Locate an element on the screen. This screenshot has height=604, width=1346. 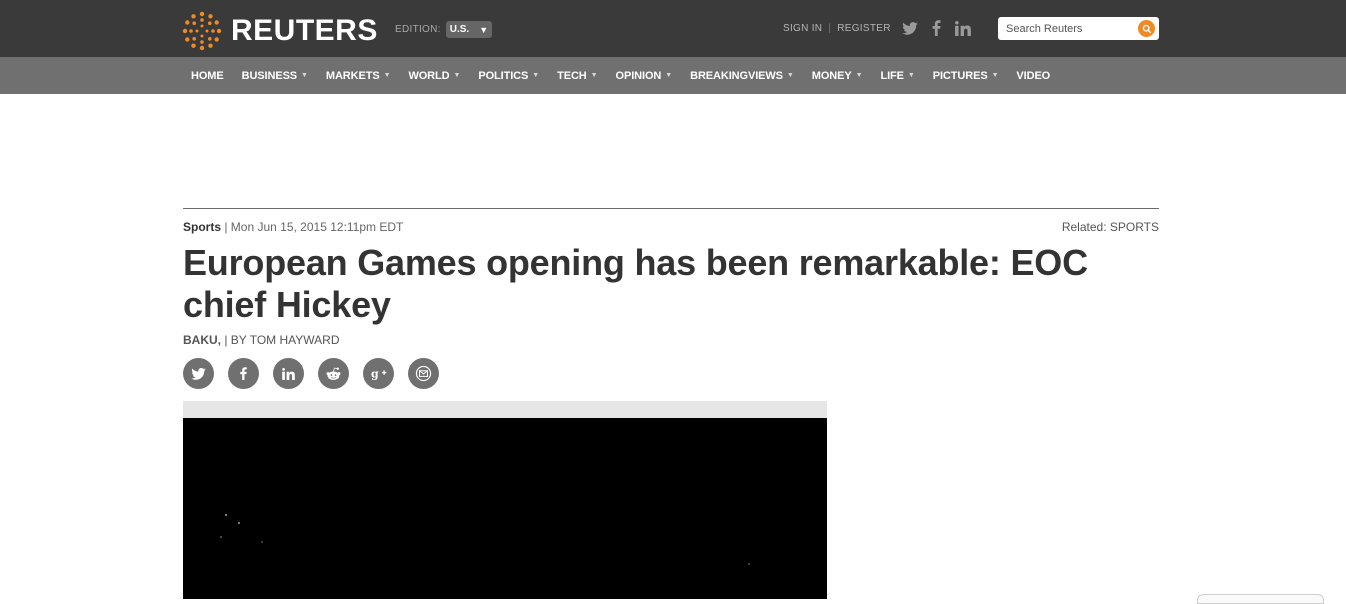
share-linkedin-button is located at coordinates (288, 373).